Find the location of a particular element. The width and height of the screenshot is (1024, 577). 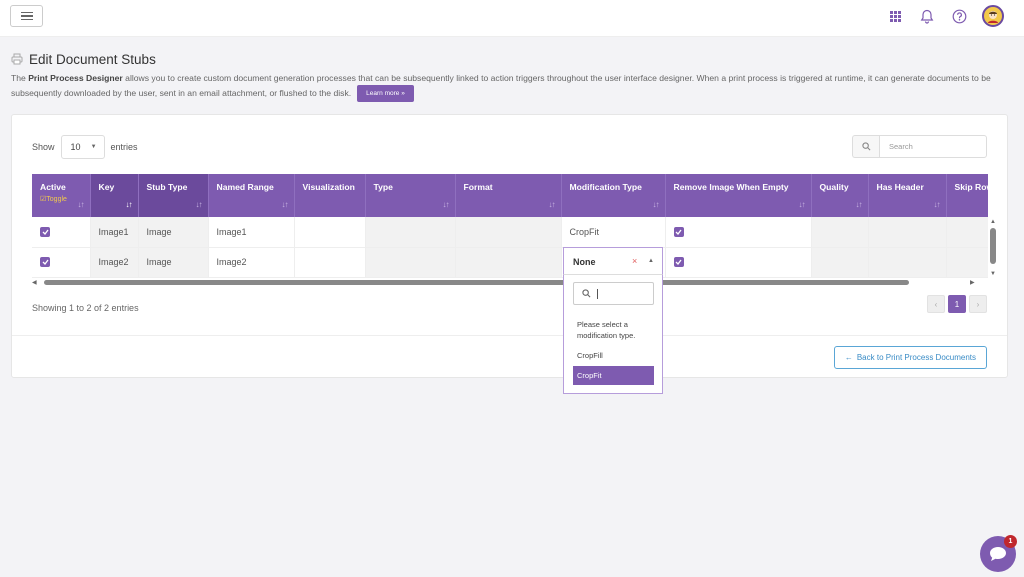

col-header-active: Active ☑Toggle ↓↑ is located at coordinates (61, 195).